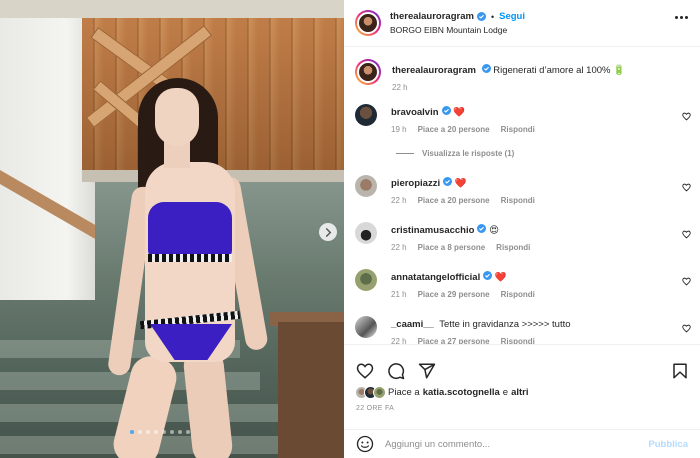  Describe the element at coordinates (399, 129) in the screenshot. I see `comment-time: 19 h` at that location.